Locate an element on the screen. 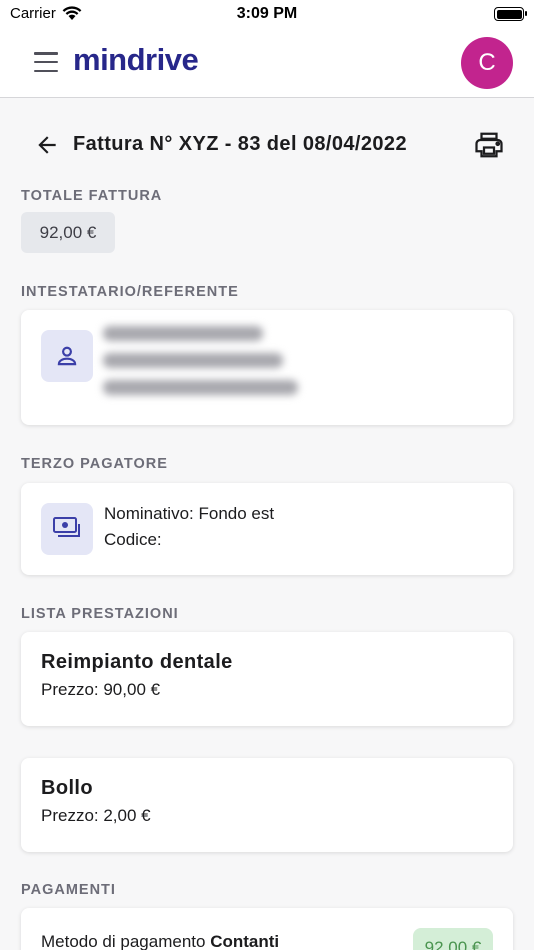  redacted-text is located at coordinates (200, 366).